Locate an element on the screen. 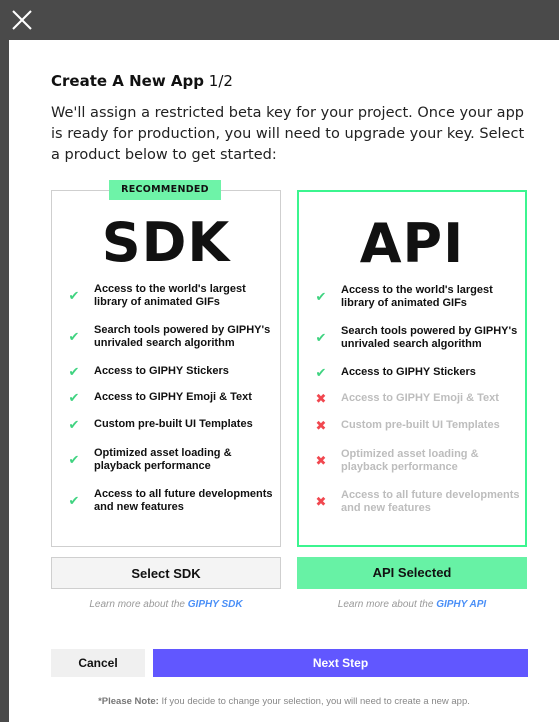 This screenshot has height=722, width=559. select-sdk-button: Select SDK is located at coordinates (166, 573).